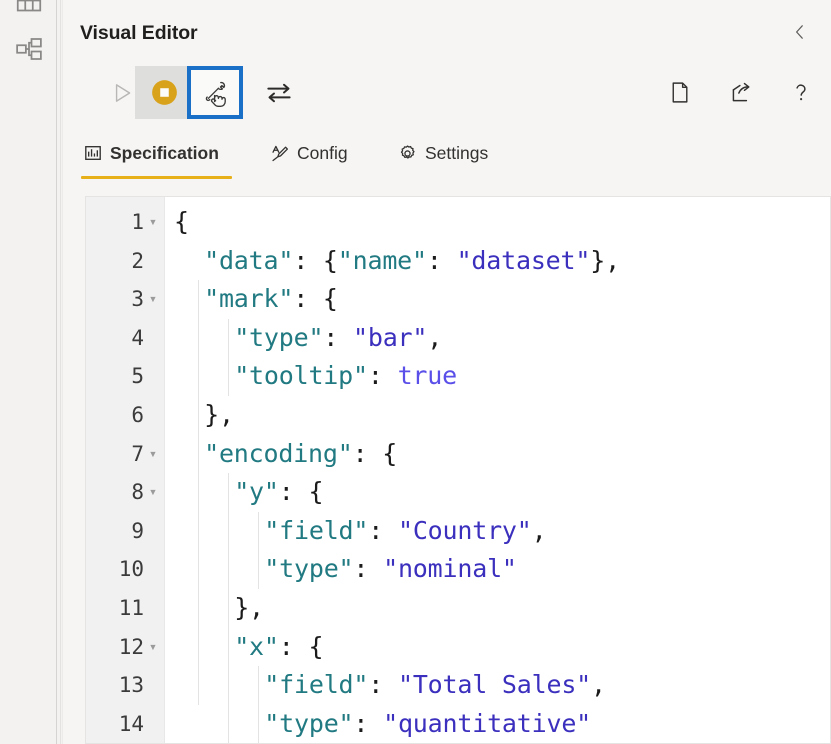 The height and width of the screenshot is (744, 831). I want to click on tab-specification: Specification, so click(151, 153).